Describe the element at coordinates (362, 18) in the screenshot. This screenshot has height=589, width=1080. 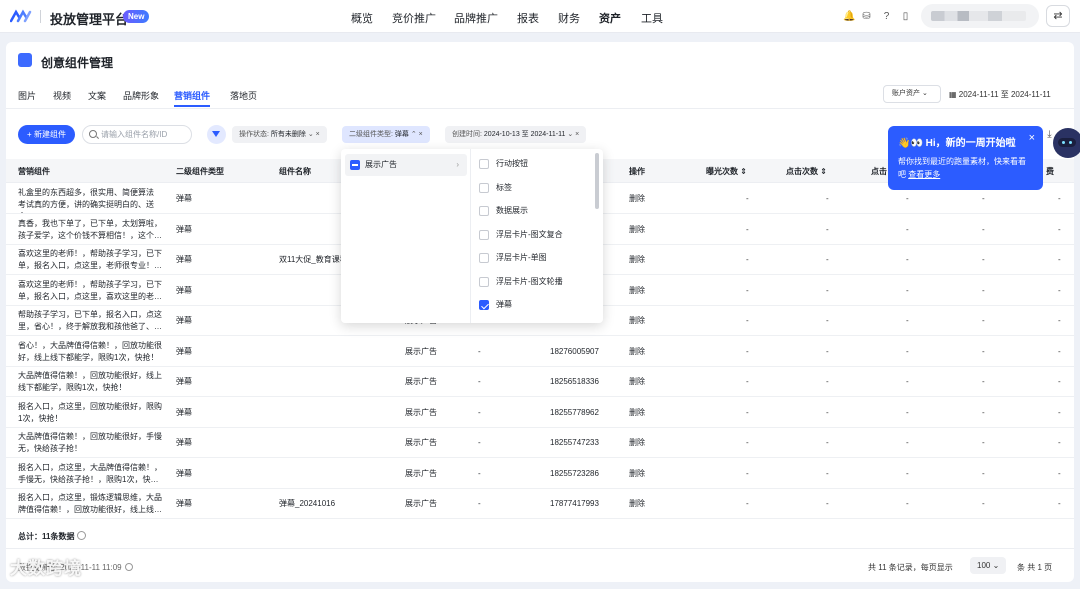
I see `nav-overview: 概览` at that location.